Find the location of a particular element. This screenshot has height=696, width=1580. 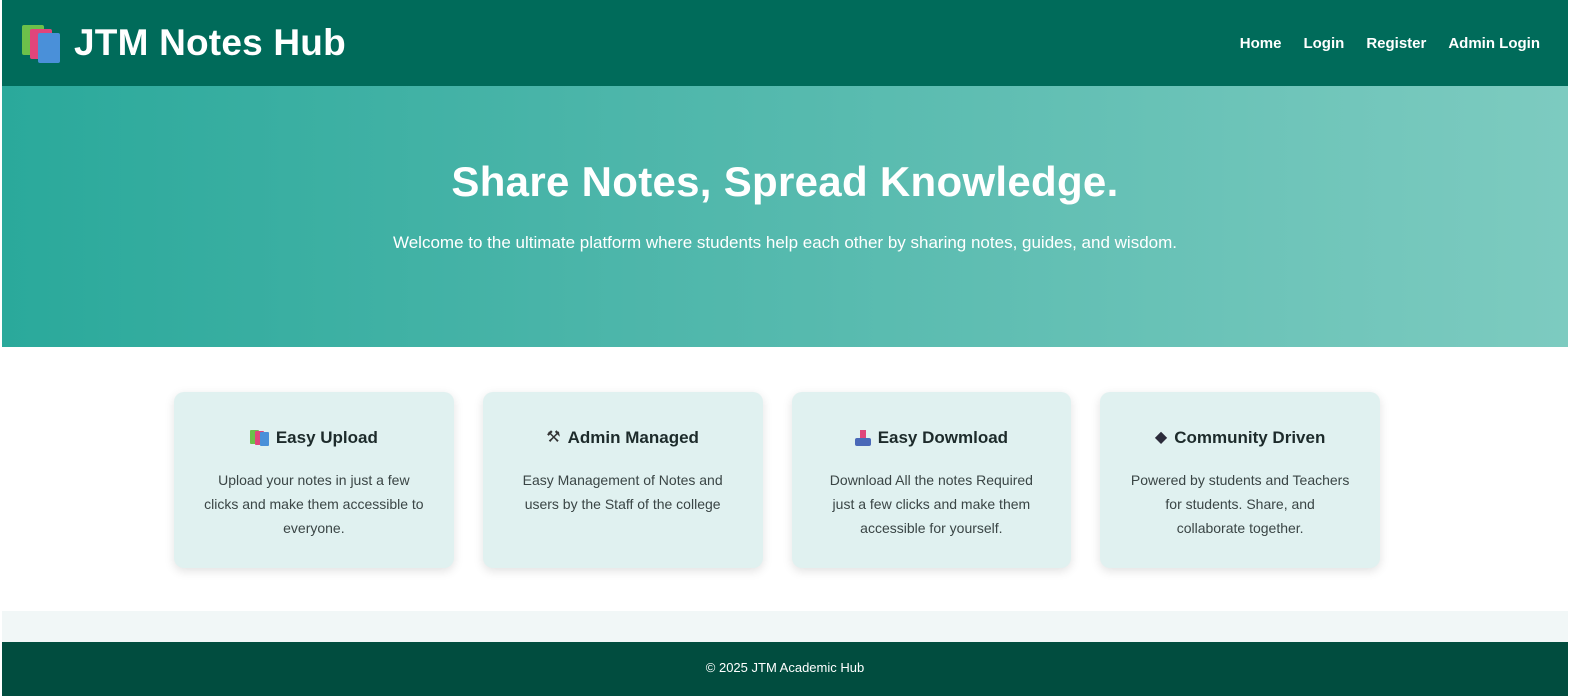

hero-heading: Share Notes, Spread Knowledge. is located at coordinates (785, 181).